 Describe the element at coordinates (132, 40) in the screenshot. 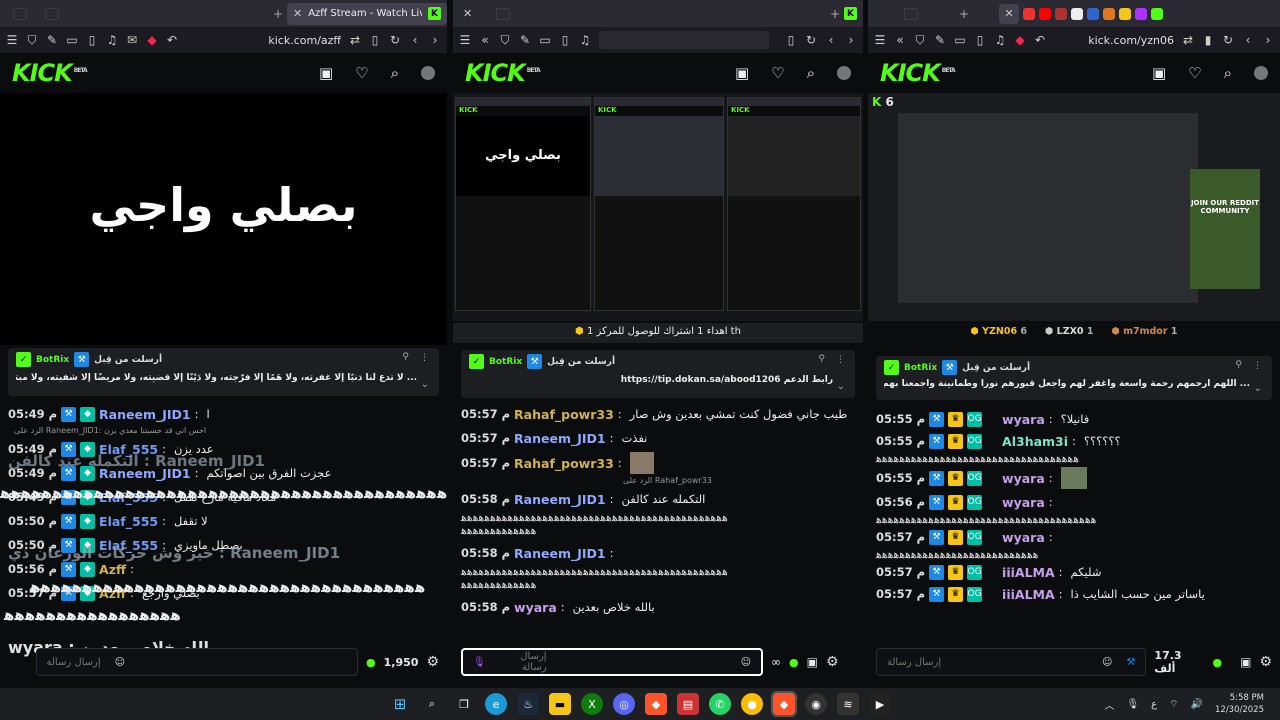

I see `mail-icon: ✉` at that location.